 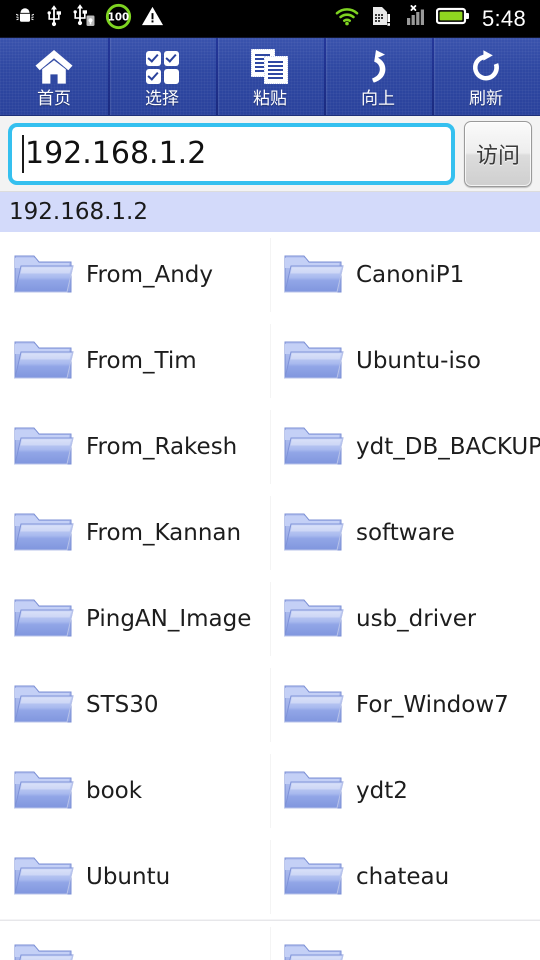 What do you see at coordinates (418, 360) in the screenshot?
I see `file-item-label: Ubuntu-iso` at bounding box center [418, 360].